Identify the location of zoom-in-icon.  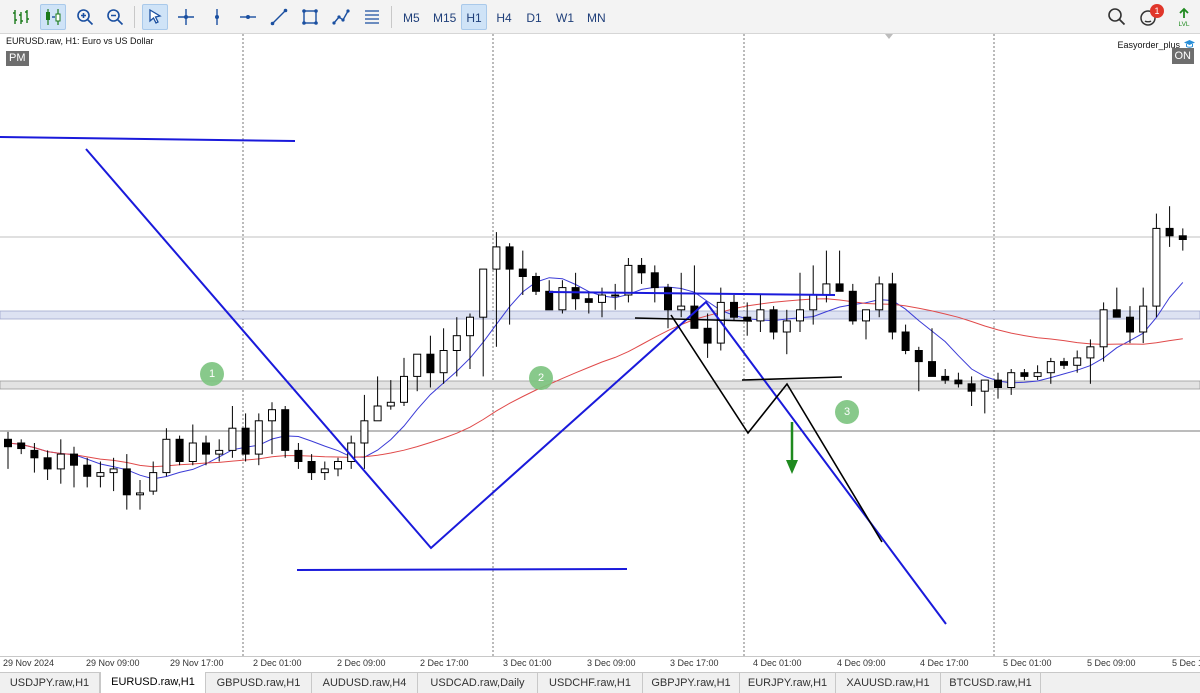
(85, 17).